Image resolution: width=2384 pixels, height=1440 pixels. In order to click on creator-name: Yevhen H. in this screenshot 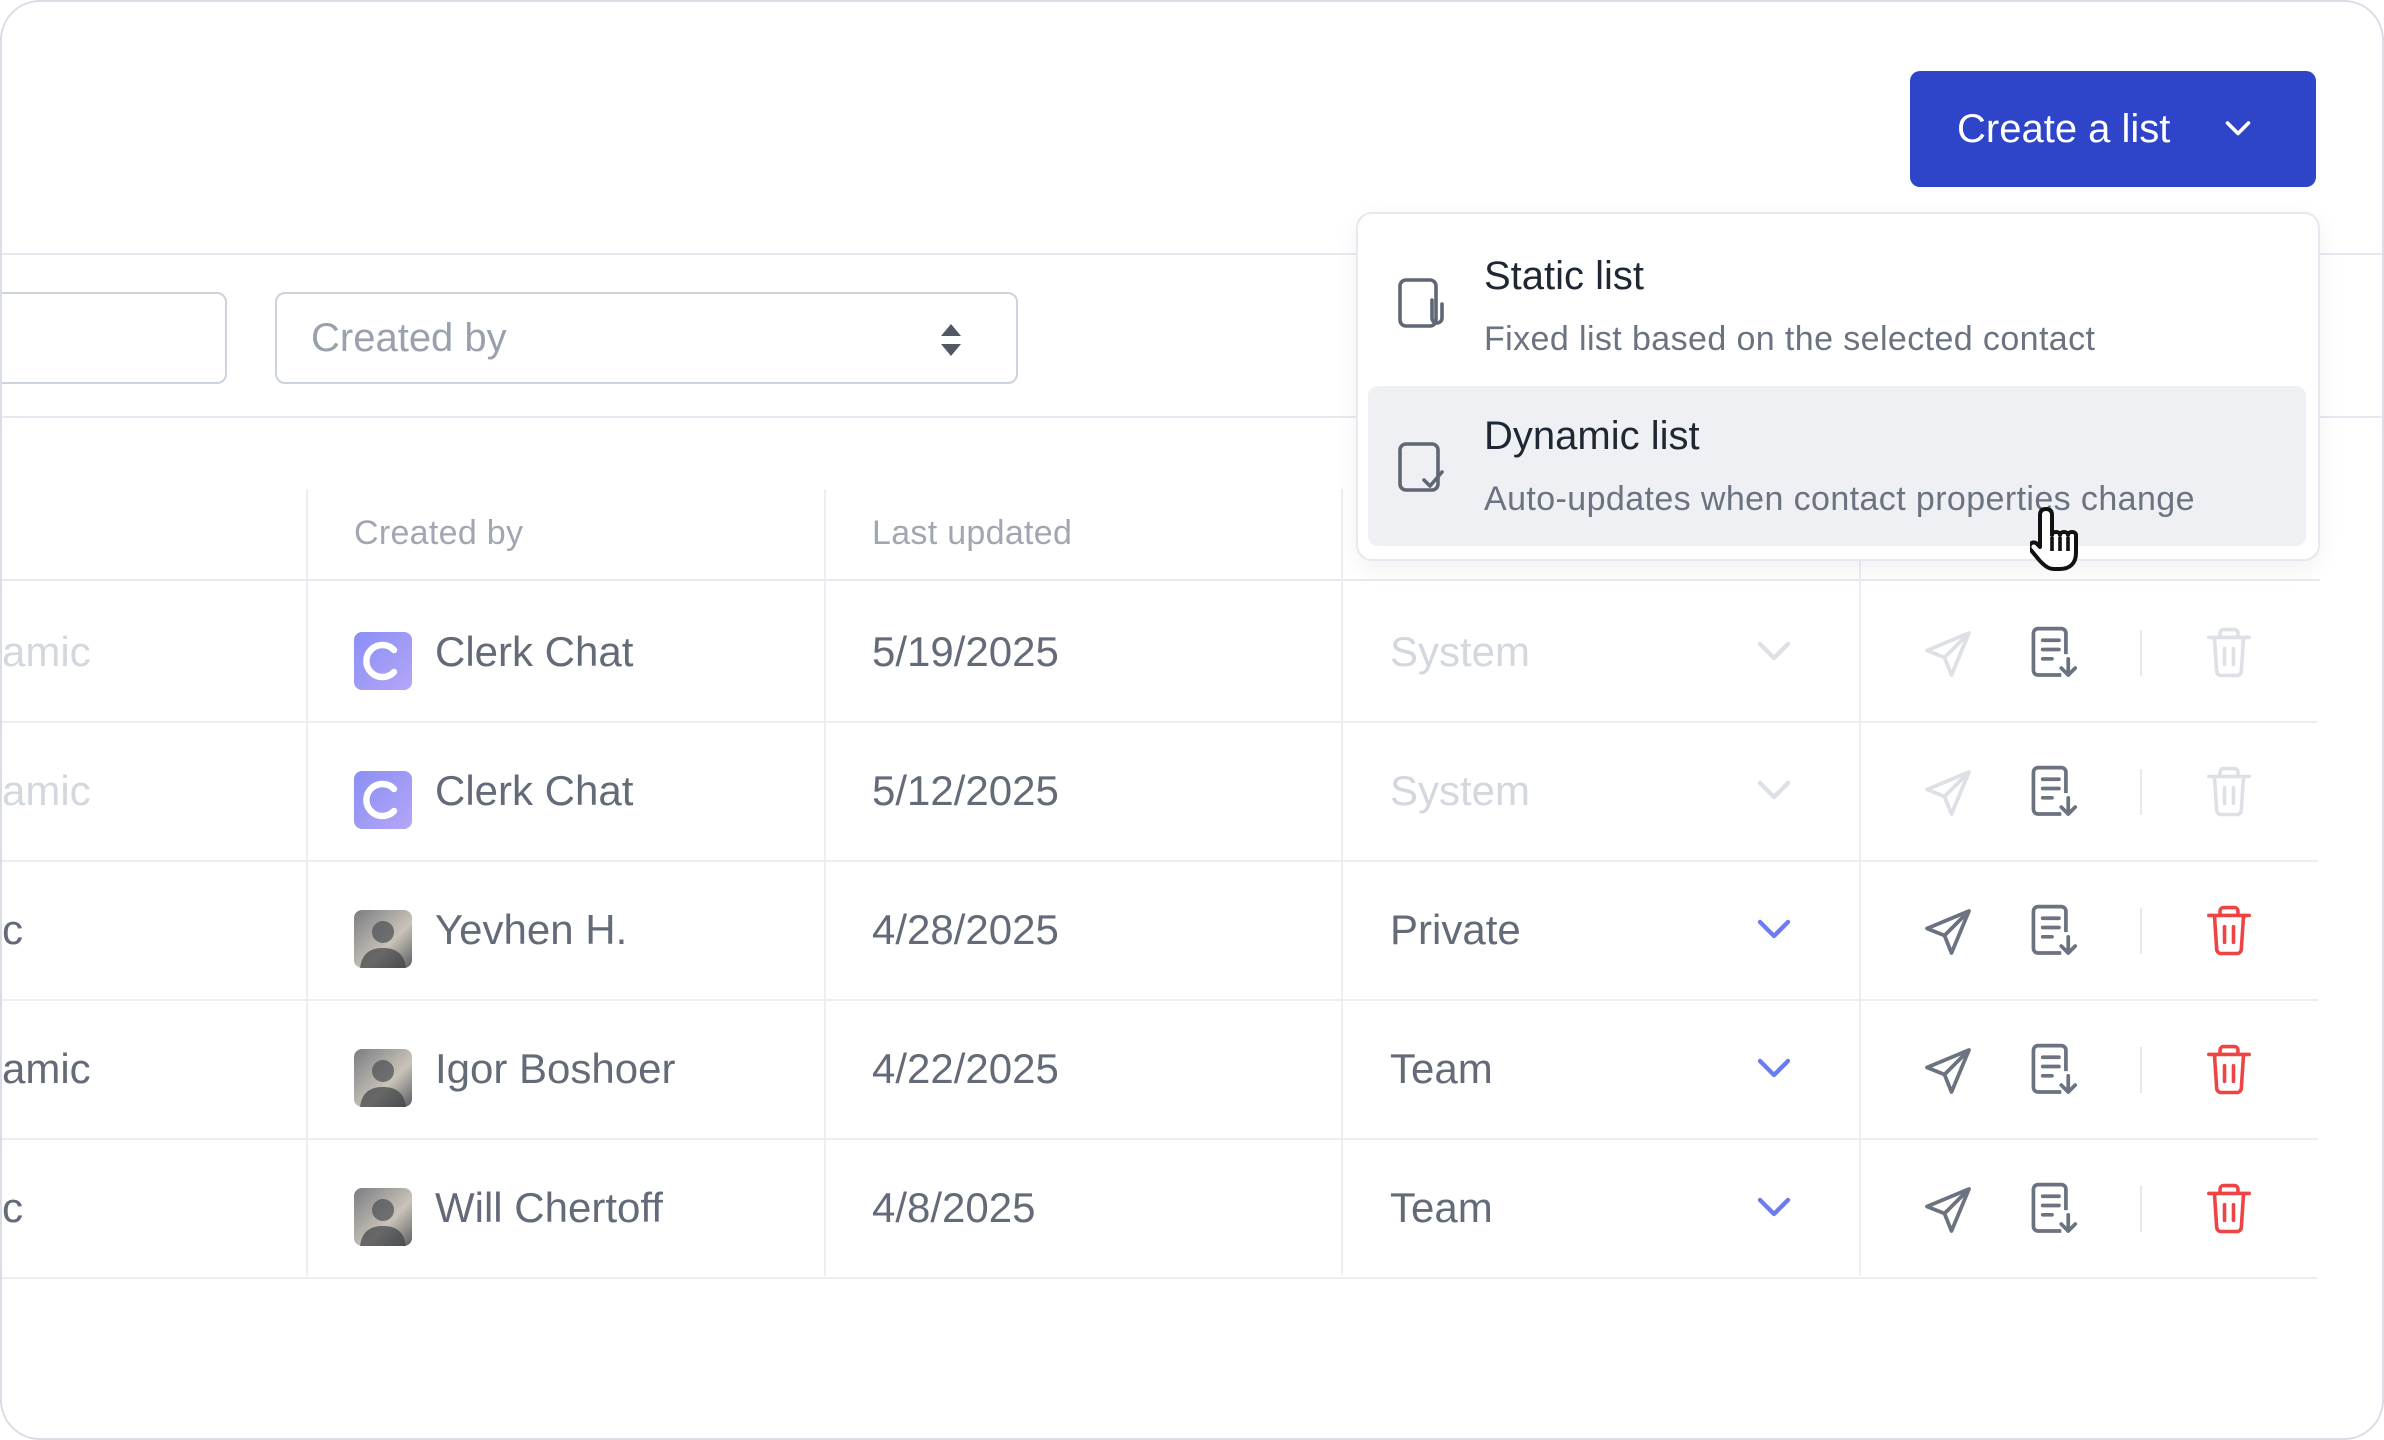, I will do `click(531, 929)`.